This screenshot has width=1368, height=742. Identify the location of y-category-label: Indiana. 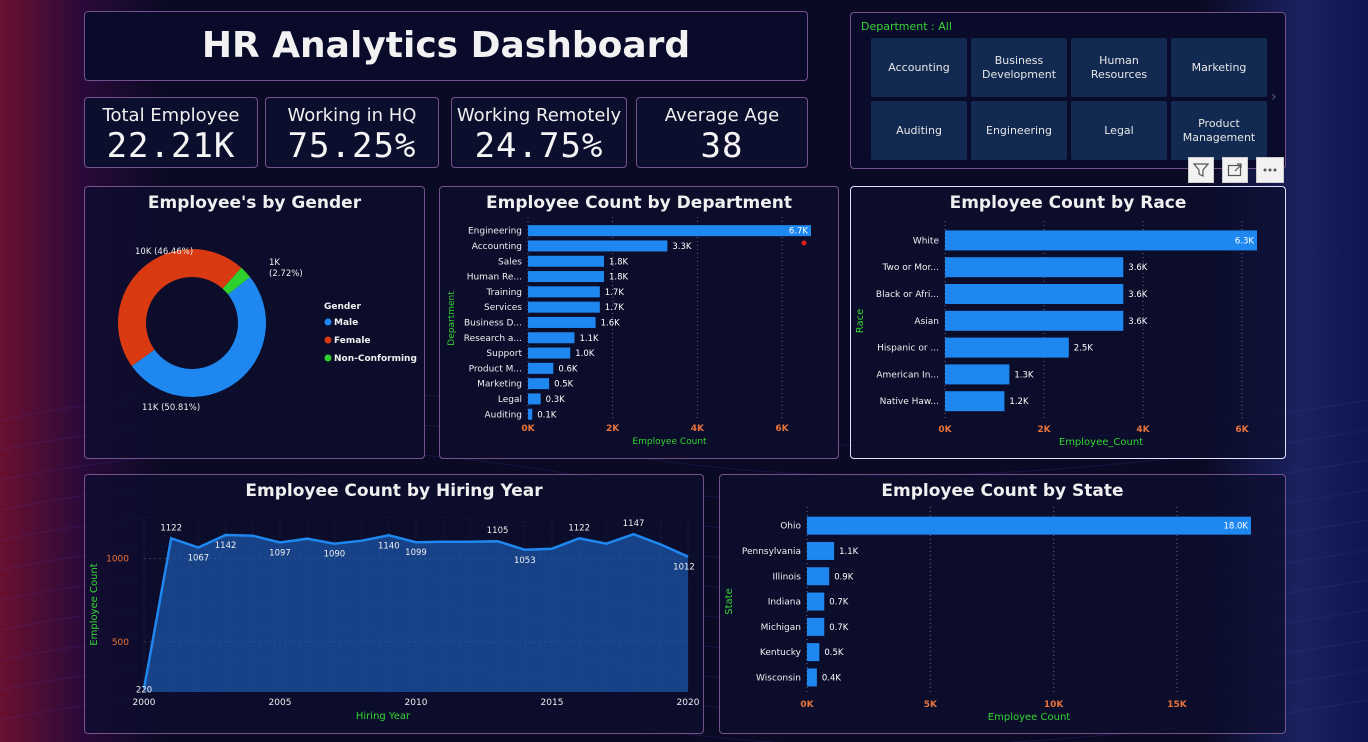
(784, 603).